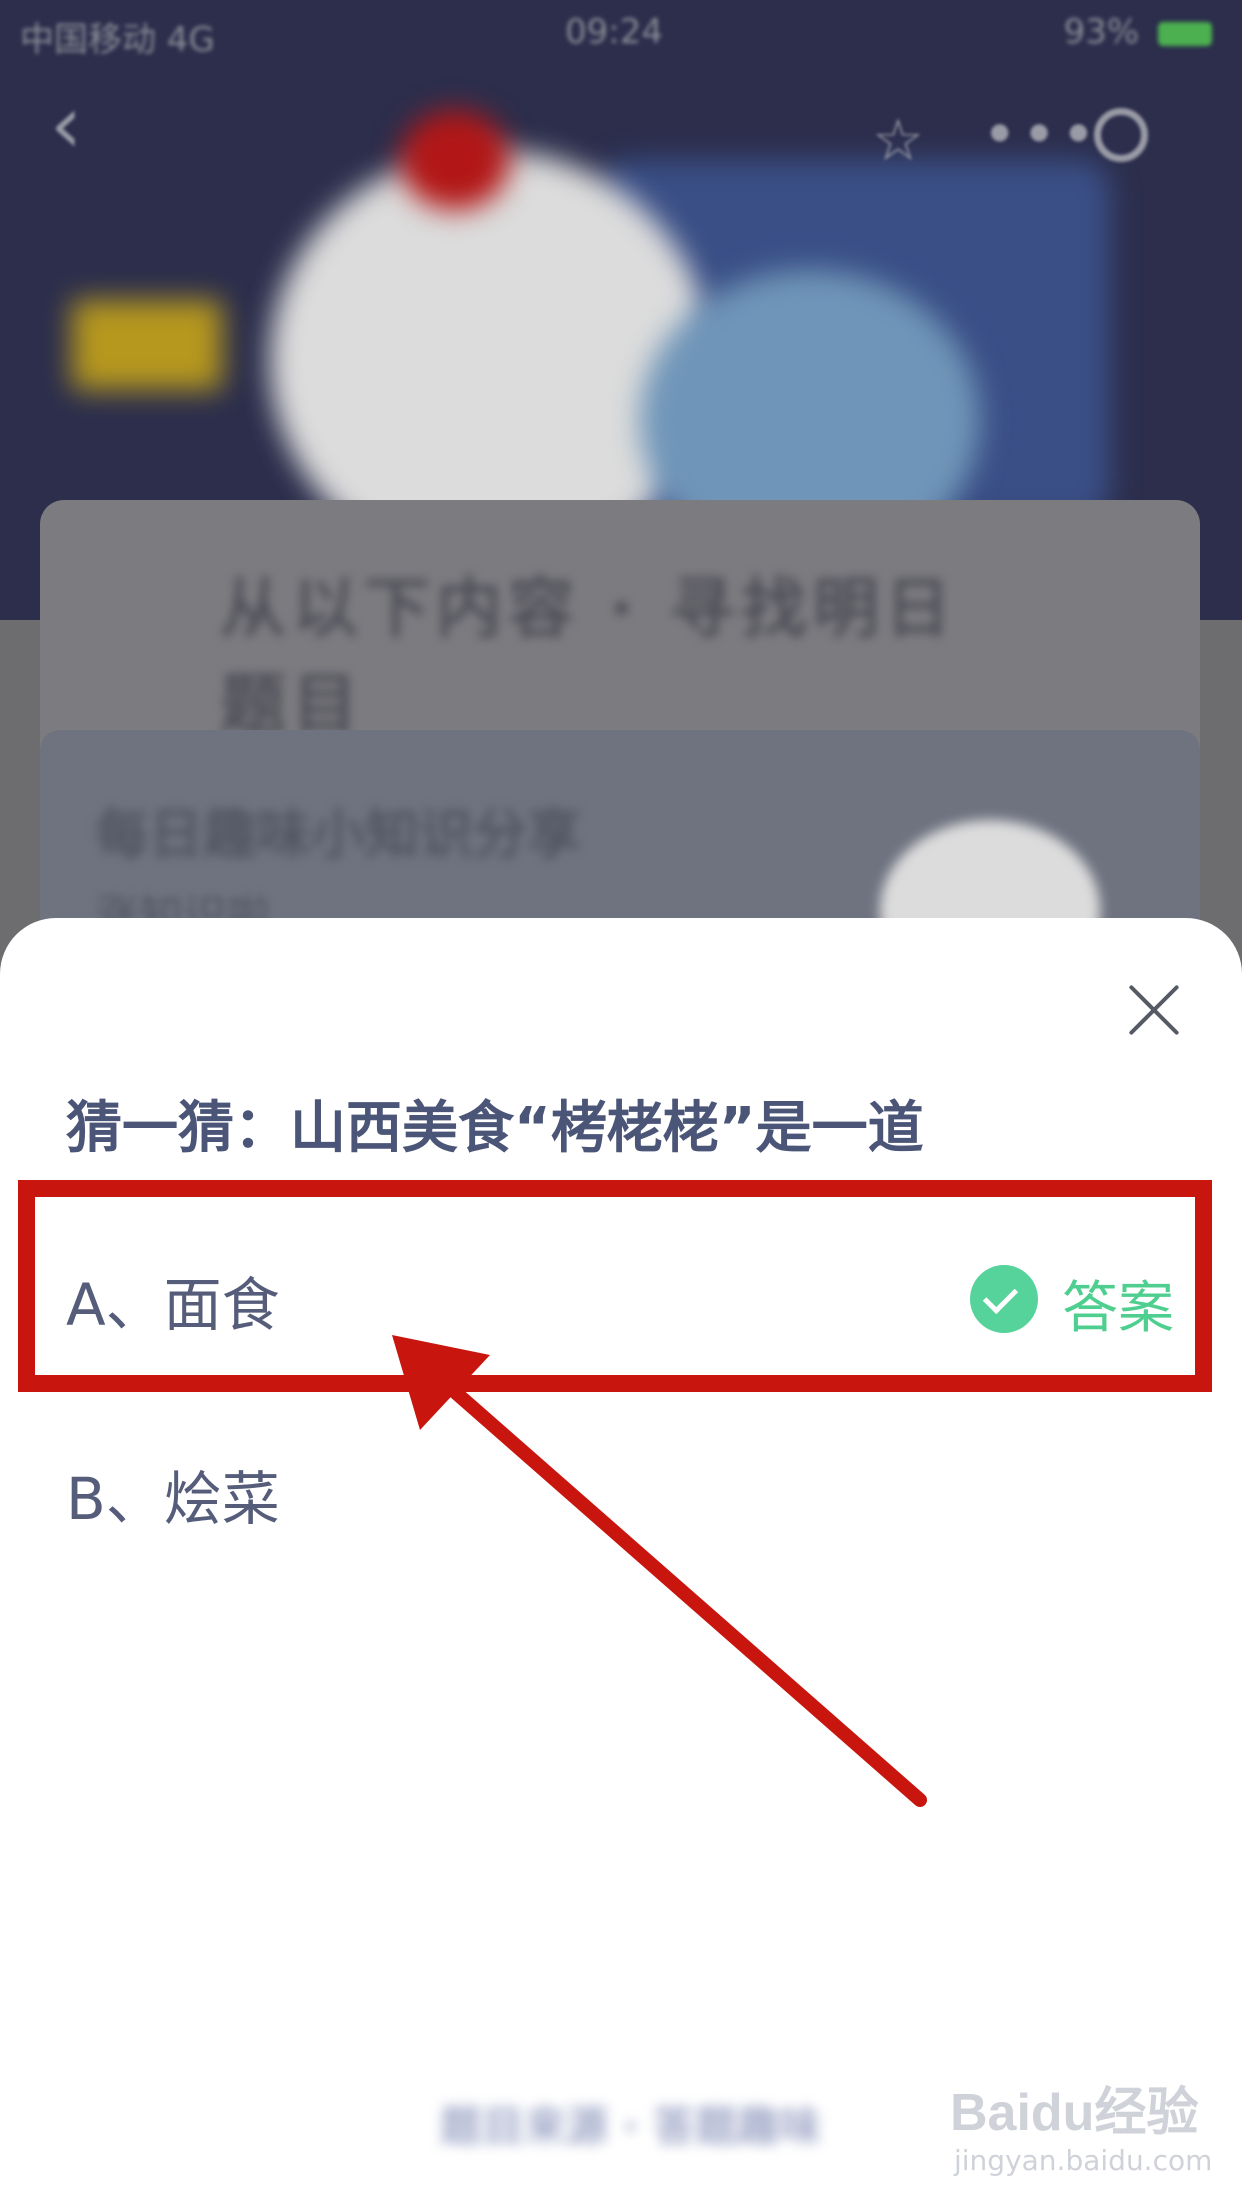 Image resolution: width=1242 pixels, height=2208 pixels. What do you see at coordinates (631, 2126) in the screenshot?
I see `footer-source: 题目来源 · 答题趣味` at bounding box center [631, 2126].